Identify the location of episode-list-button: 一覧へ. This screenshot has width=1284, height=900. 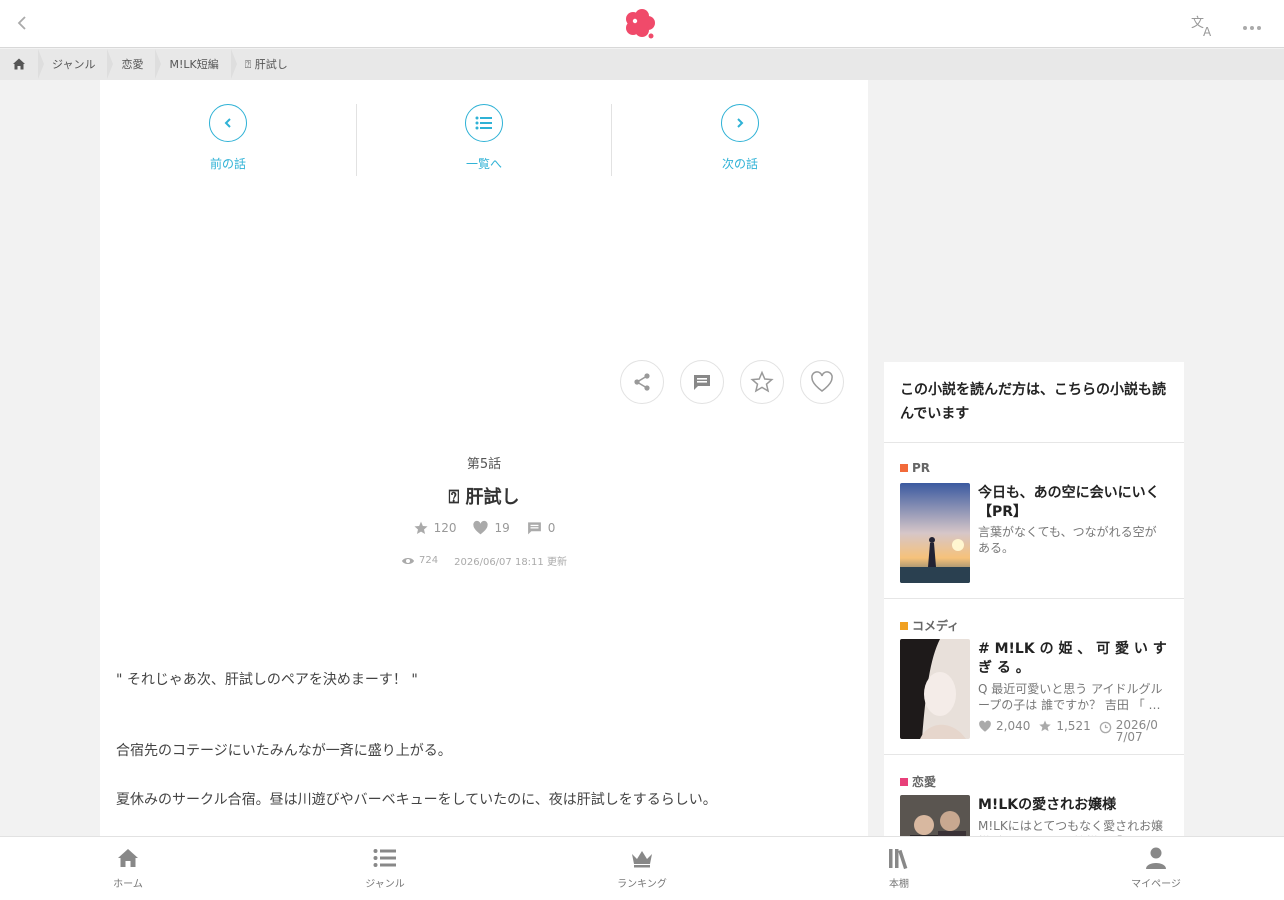
(484, 140).